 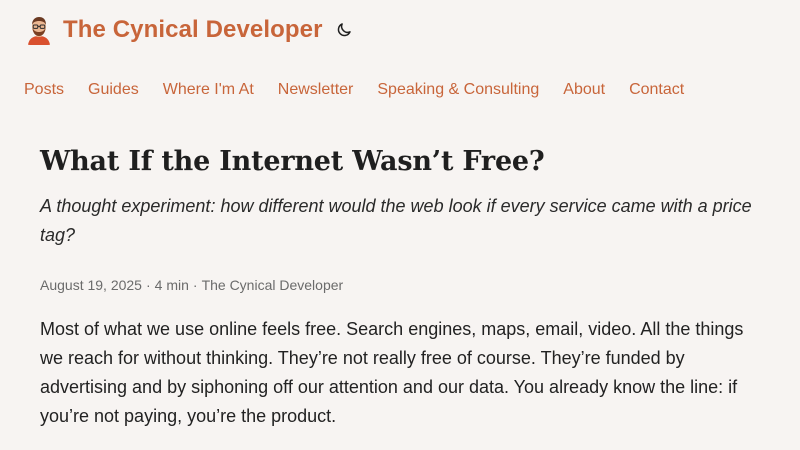 What do you see at coordinates (193, 30) in the screenshot?
I see `site-title-link: The Cynical Developer` at bounding box center [193, 30].